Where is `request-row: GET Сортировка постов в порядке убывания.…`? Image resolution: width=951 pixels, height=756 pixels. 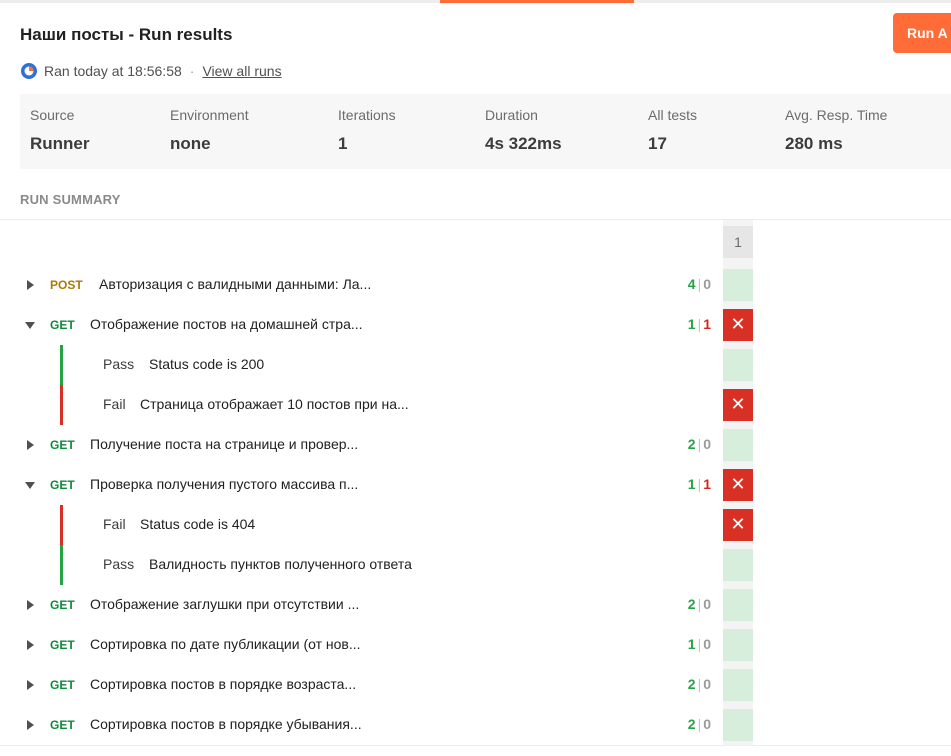
request-row: GET Сортировка постов в порядке убывания.… is located at coordinates (475, 725).